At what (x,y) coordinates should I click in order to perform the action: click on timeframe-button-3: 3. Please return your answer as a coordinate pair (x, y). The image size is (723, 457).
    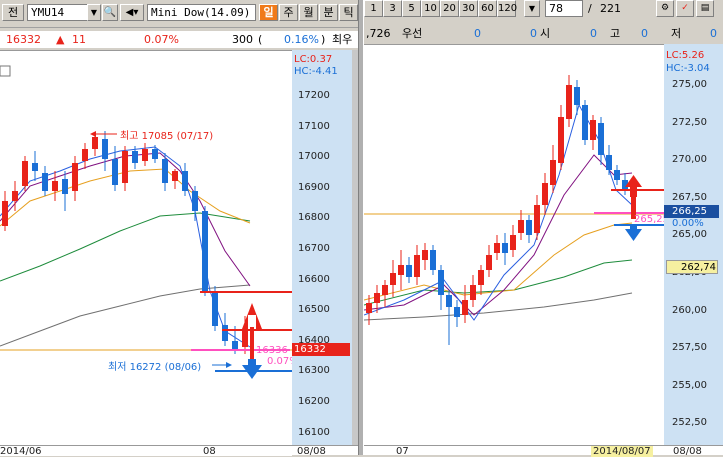
    Looking at the image, I should click on (392, 8).